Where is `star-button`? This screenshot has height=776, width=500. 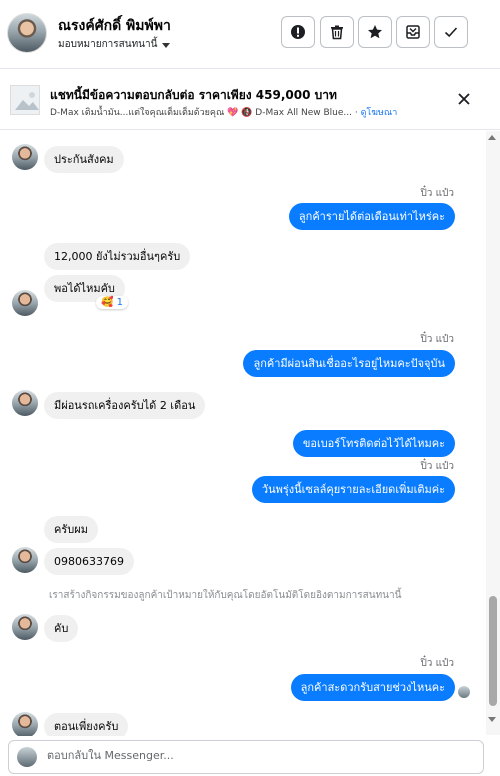
star-button is located at coordinates (375, 32).